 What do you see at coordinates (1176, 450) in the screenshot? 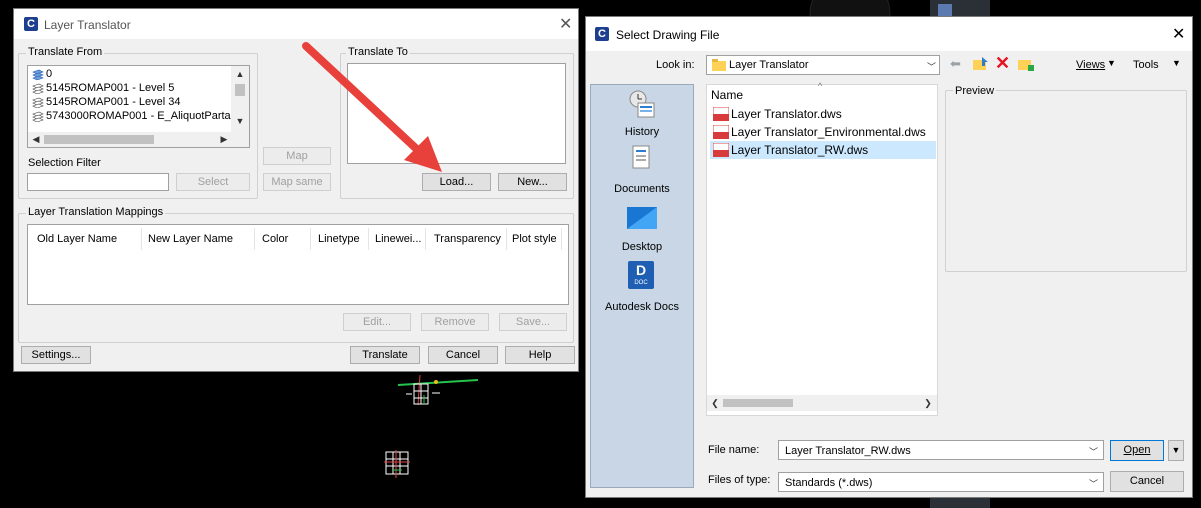
I see `open-options-dropdown: ▼` at bounding box center [1176, 450].